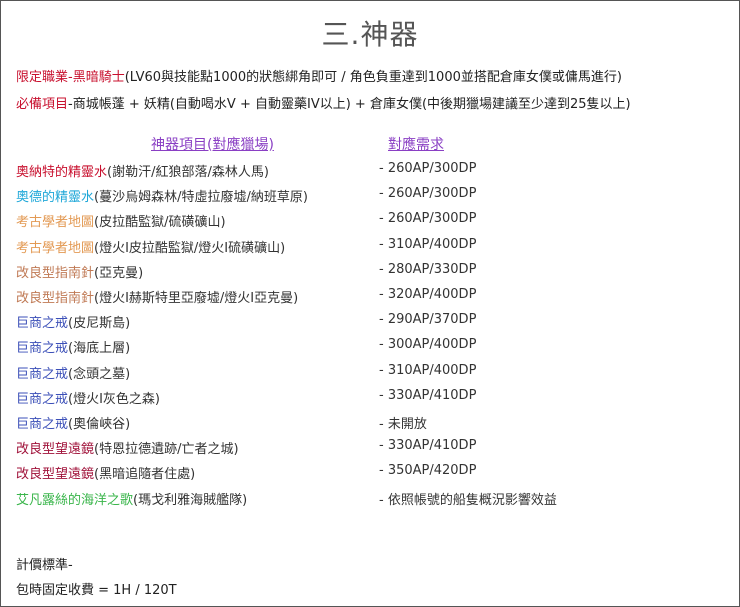  I want to click on artifact-entry: 改良型指南針(燈火I赫斯特里亞廢墟/燈火I亞克曼), so click(157, 296).